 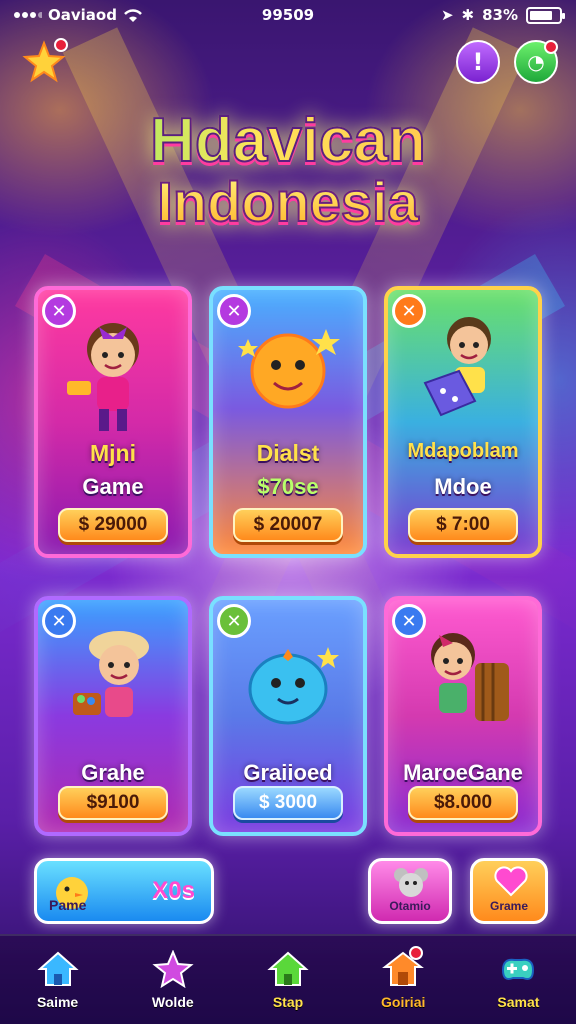 What do you see at coordinates (288, 486) in the screenshot?
I see `card-subtitle: $70se` at bounding box center [288, 486].